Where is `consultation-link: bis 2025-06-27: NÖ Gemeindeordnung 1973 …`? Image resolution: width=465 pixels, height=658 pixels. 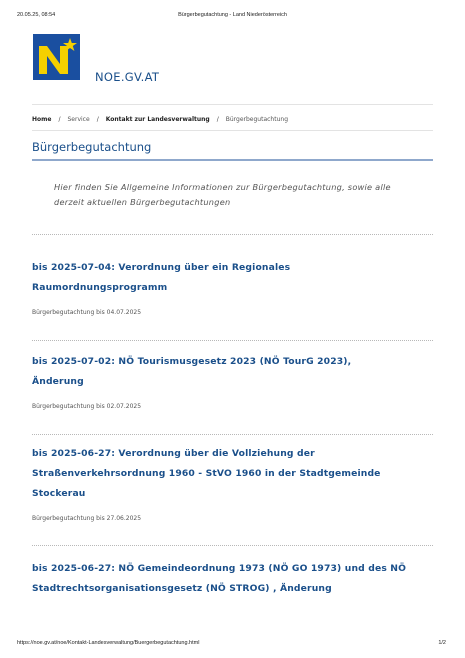 consultation-link: bis 2025-06-27: NÖ Gemeindeordnung 1973 … is located at coordinates (232, 579).